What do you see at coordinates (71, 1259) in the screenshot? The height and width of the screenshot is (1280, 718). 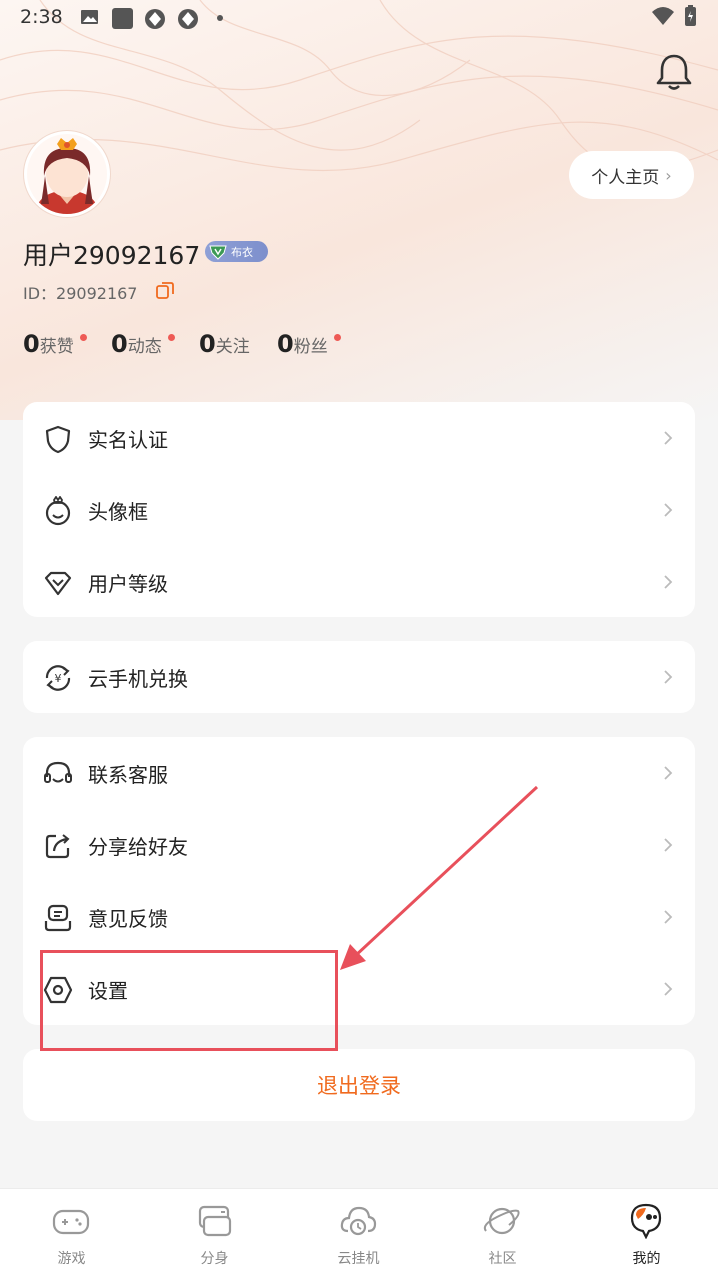 I see `tab-label: 游戏` at bounding box center [71, 1259].